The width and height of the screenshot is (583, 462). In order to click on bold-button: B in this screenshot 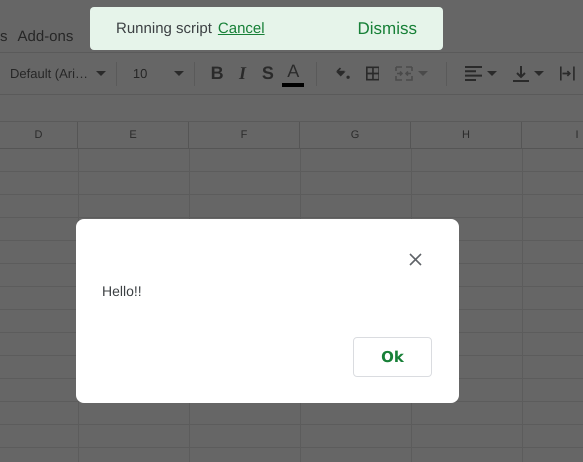, I will do `click(217, 73)`.